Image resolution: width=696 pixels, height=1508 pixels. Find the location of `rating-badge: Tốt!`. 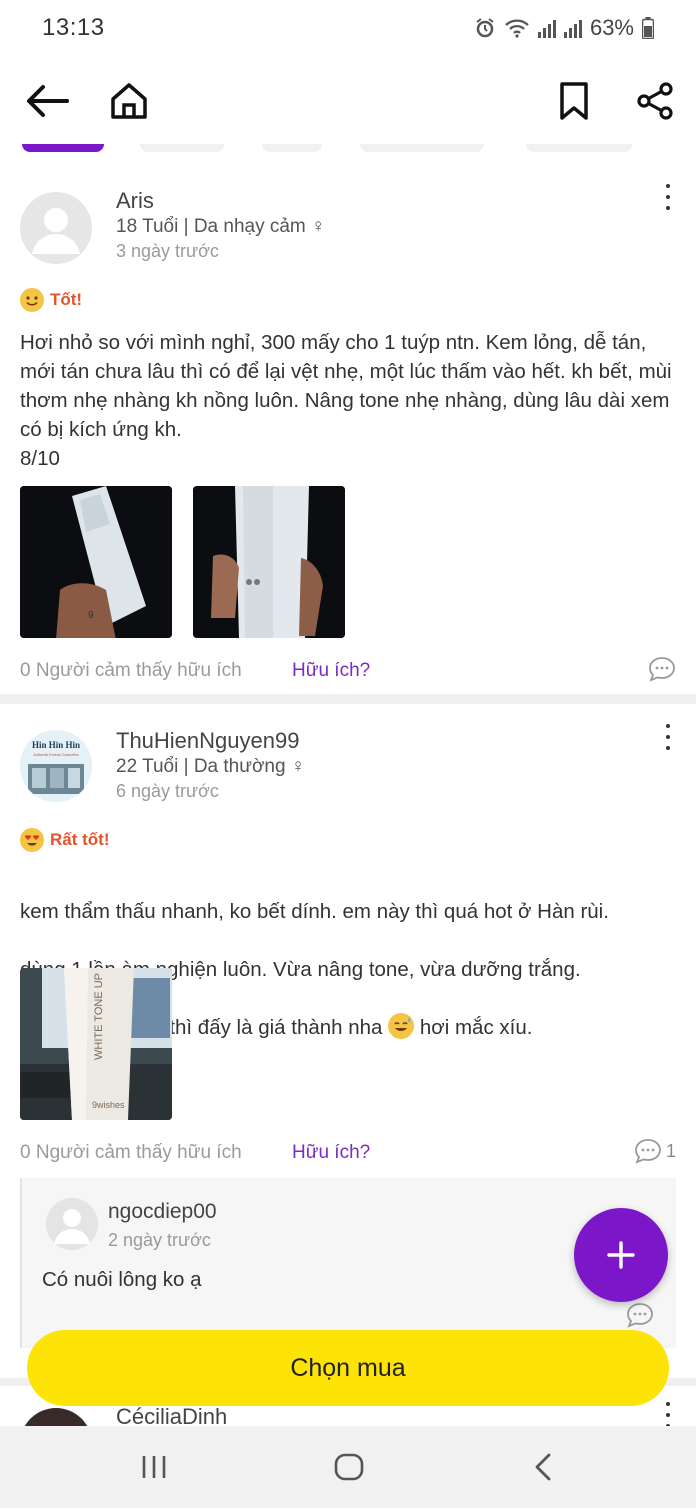

rating-badge: Tốt! is located at coordinates (51, 300).